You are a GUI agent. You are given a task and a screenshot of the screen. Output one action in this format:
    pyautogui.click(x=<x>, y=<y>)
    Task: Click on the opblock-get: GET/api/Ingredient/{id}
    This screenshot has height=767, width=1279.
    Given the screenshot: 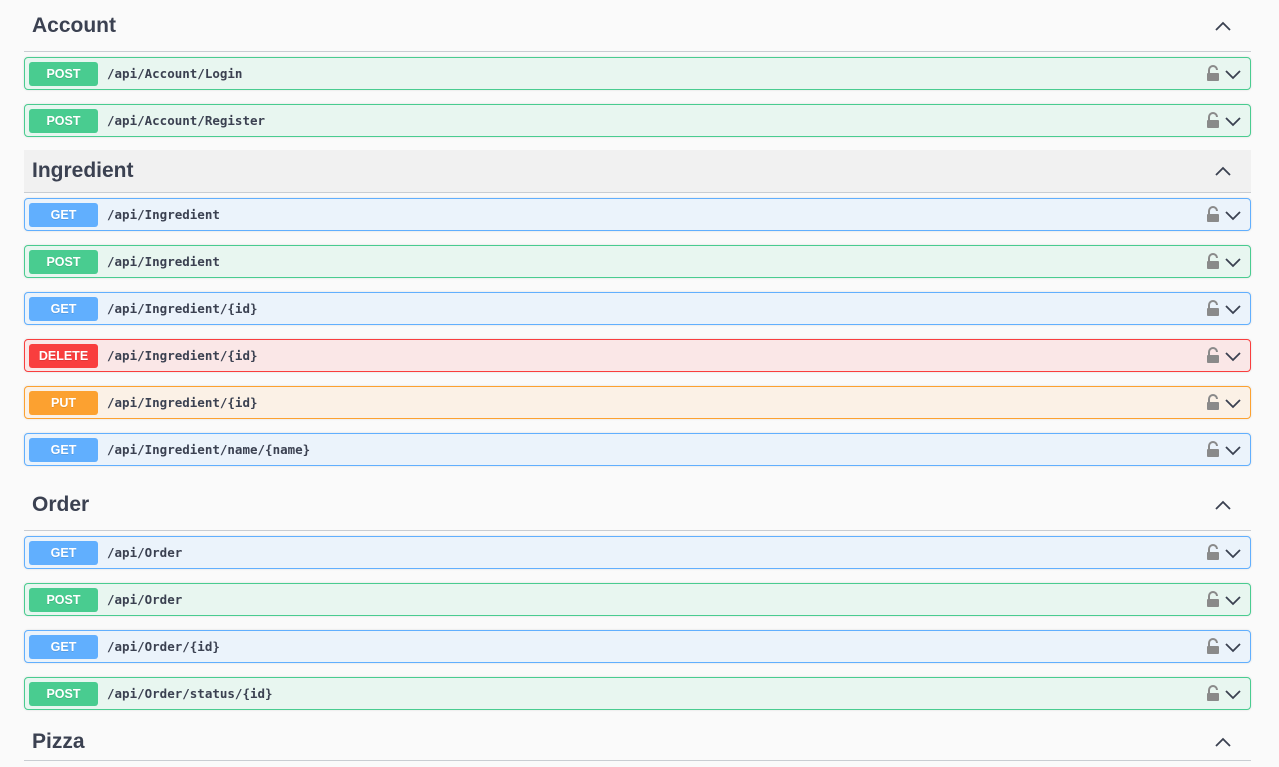 What is the action you would take?
    pyautogui.click(x=637, y=308)
    